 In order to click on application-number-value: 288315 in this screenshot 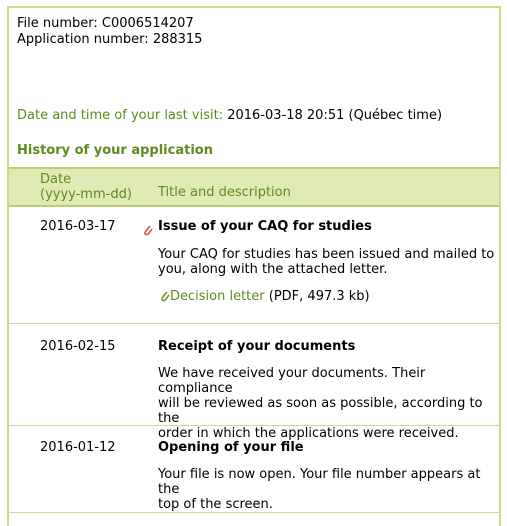, I will do `click(177, 39)`.